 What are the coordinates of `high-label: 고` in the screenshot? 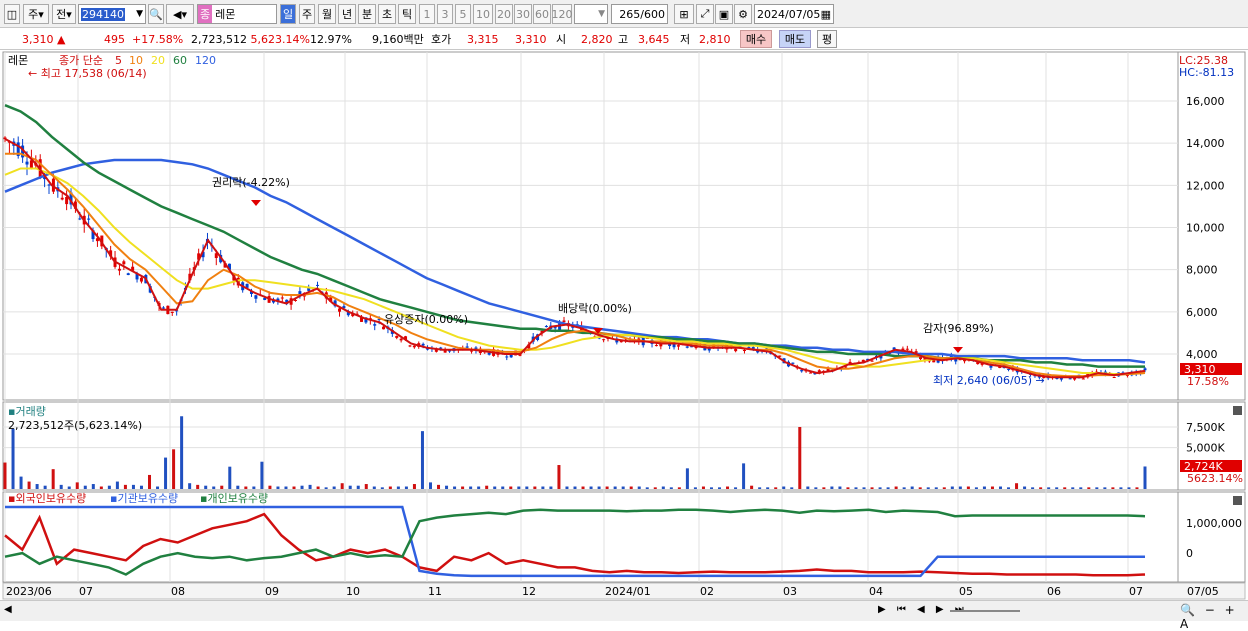 It's located at (623, 39).